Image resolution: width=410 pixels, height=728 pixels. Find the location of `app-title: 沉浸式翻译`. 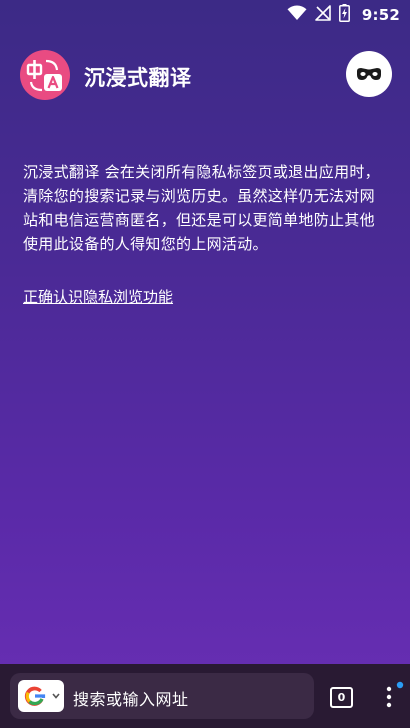

app-title: 沉浸式翻译 is located at coordinates (138, 78).